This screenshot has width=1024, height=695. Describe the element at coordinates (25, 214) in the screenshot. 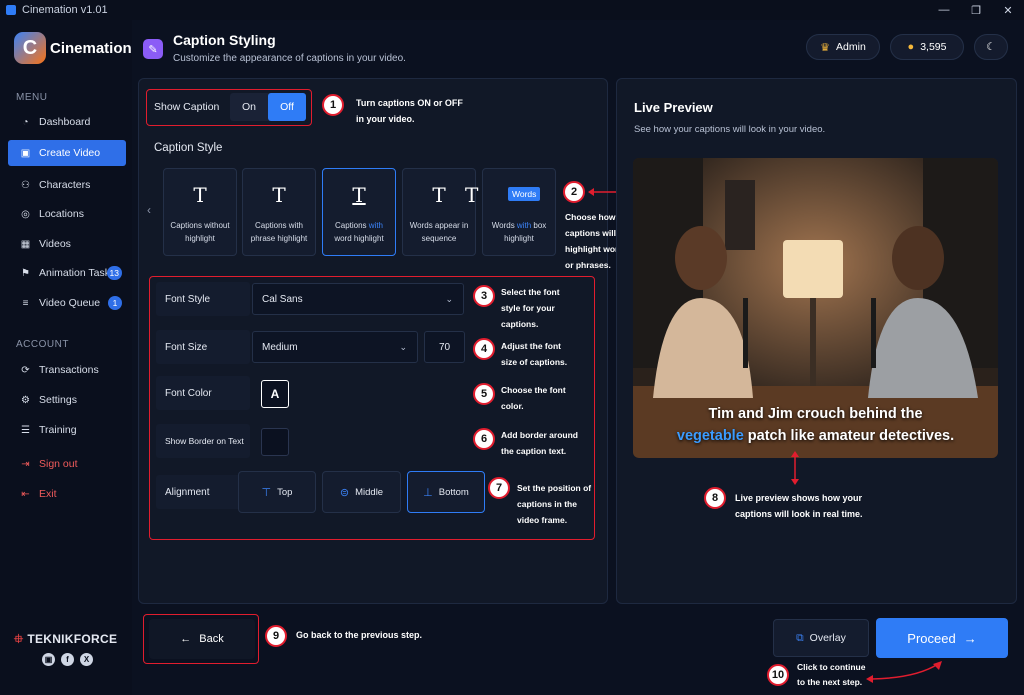

I see `location-icon: ◎` at that location.